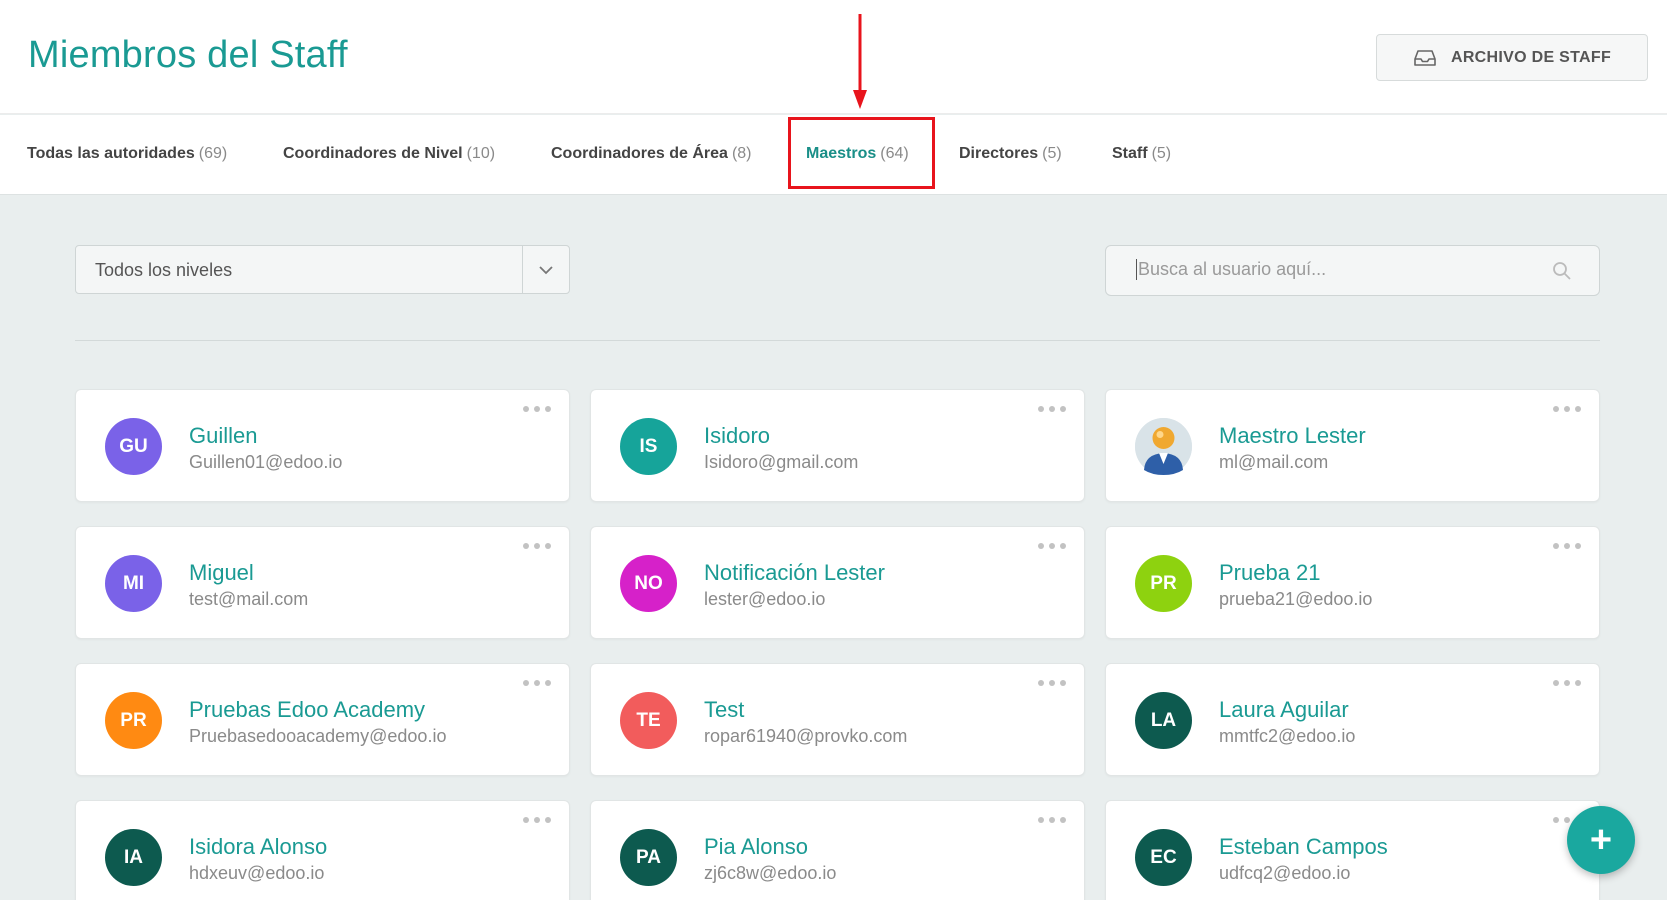 This screenshot has height=900, width=1667. Describe the element at coordinates (164, 270) in the screenshot. I see `level-filter-value: Todos los niveles` at that location.